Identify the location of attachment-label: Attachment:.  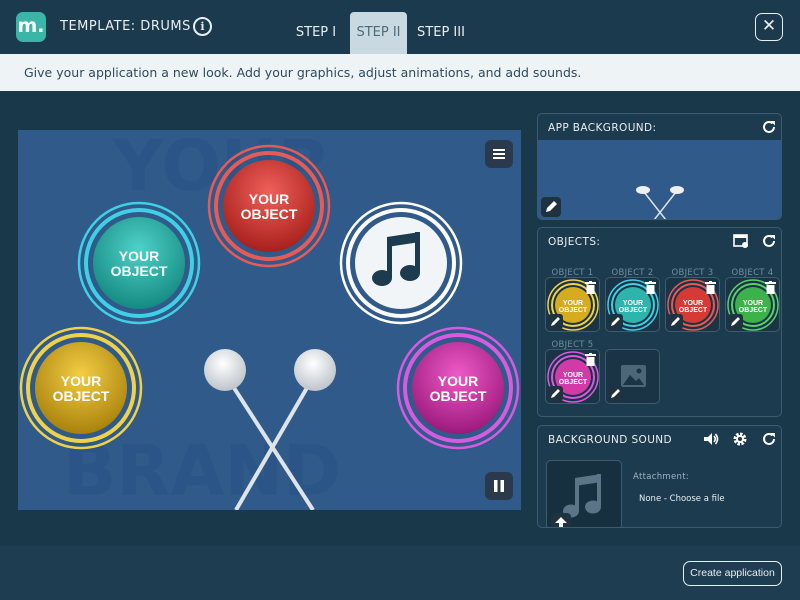
(661, 477).